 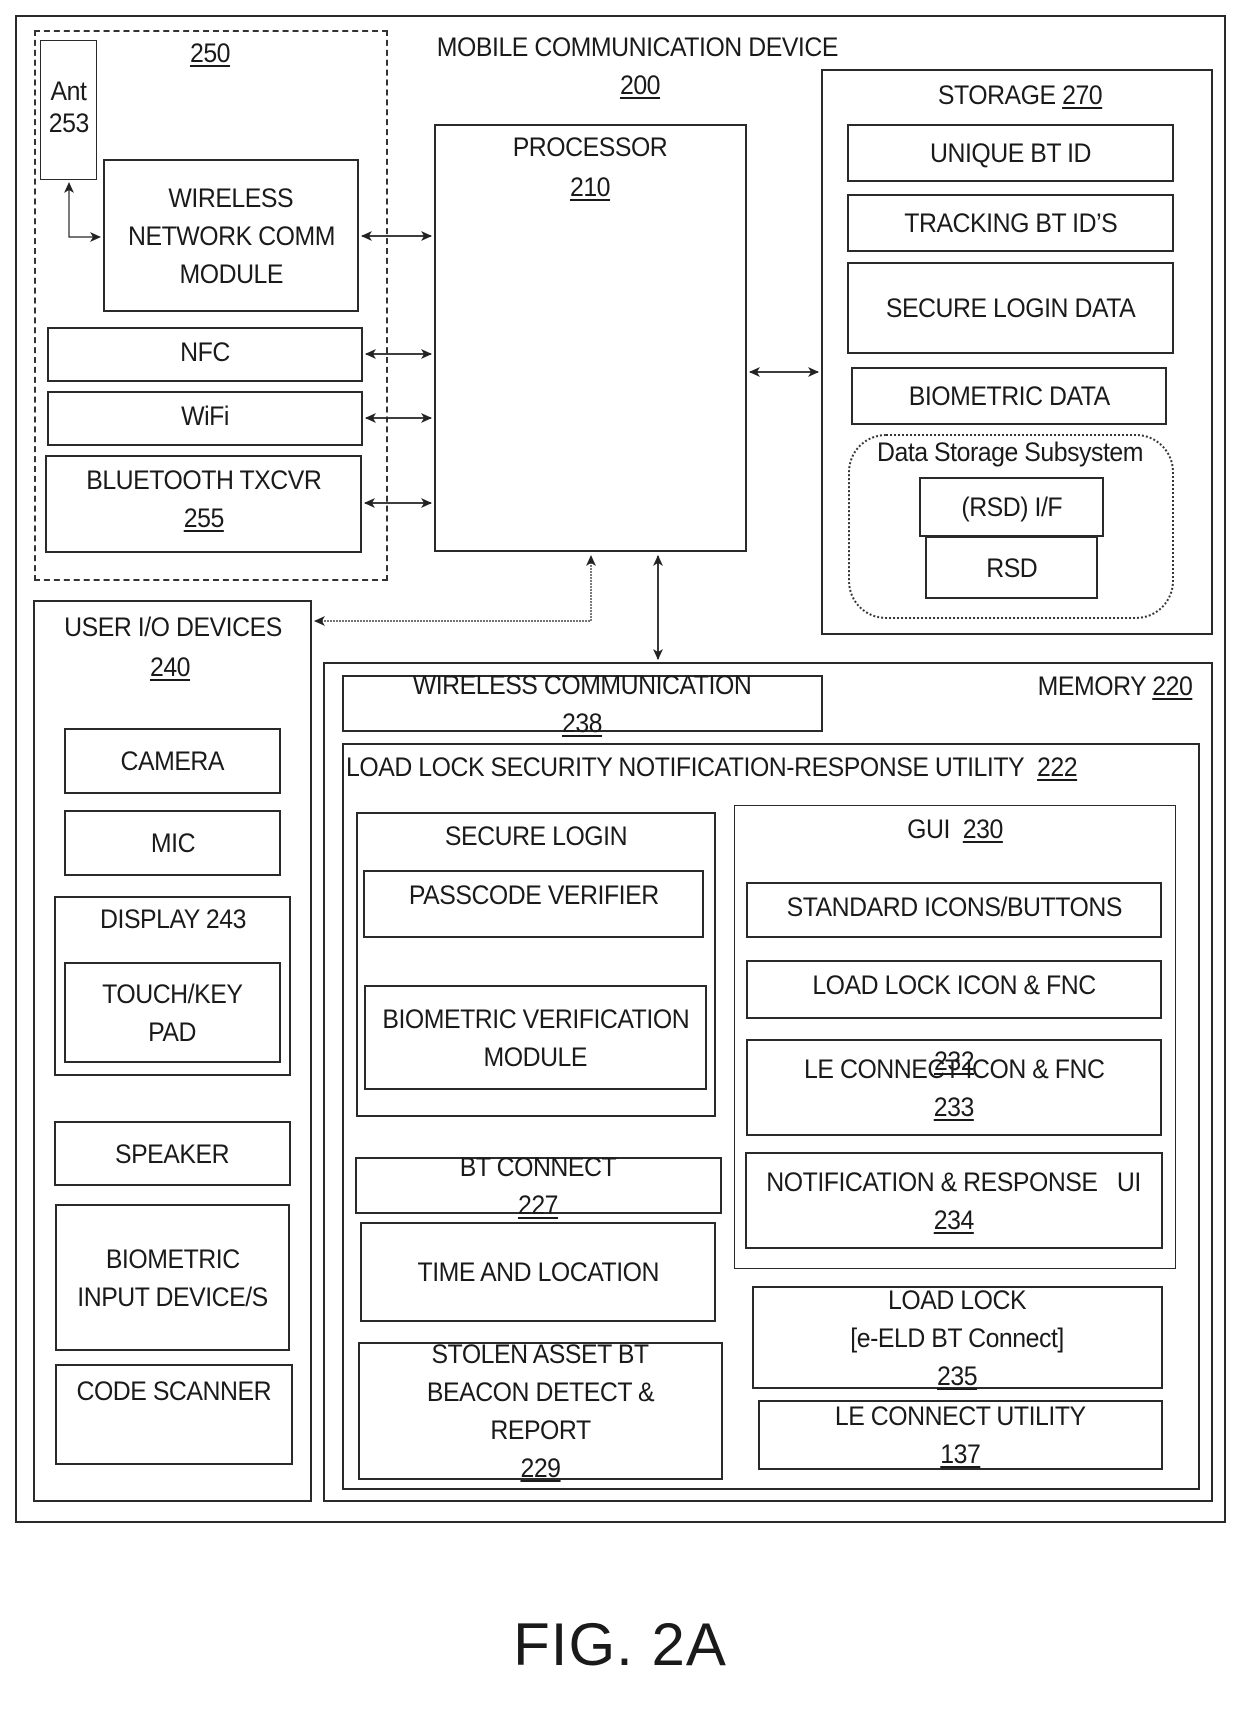 What do you see at coordinates (172, 993) in the screenshot?
I see `touch-keypad-line-1: TOUCH/KEY` at bounding box center [172, 993].